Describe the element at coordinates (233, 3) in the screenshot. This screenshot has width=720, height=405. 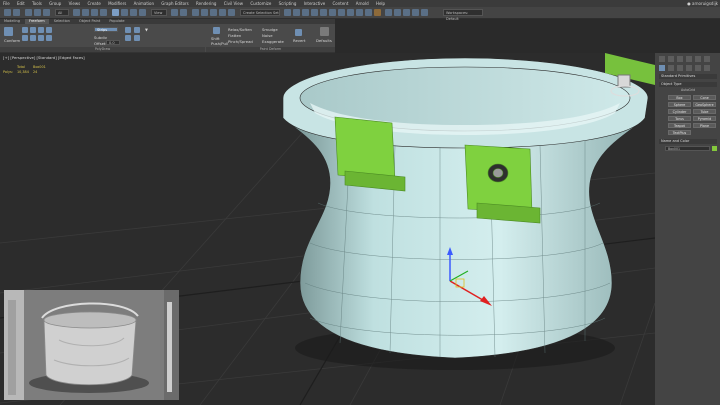
I see `menu-civil-view: Civil View` at that location.